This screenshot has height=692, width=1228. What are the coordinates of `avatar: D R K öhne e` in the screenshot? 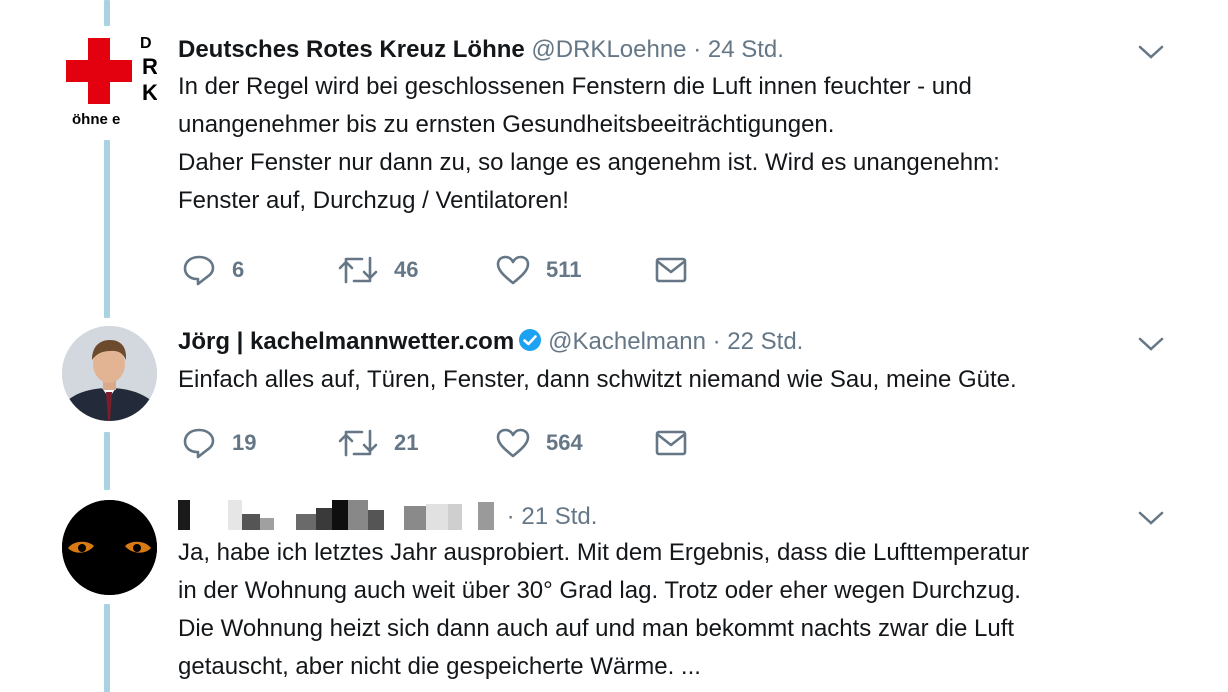 It's located at (109, 81).